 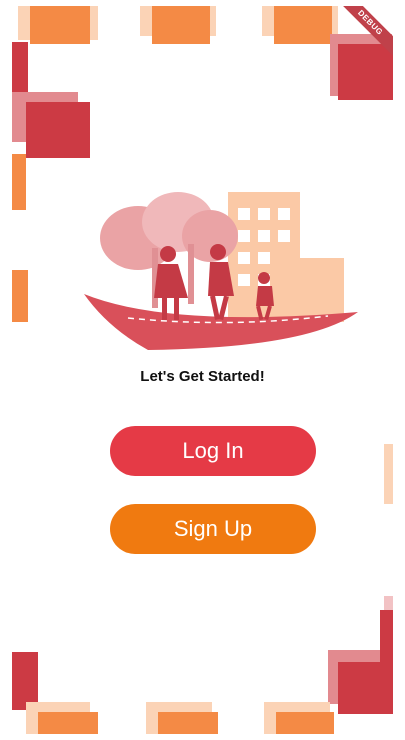 I want to click on hero-illustration, so click(x=221, y=271).